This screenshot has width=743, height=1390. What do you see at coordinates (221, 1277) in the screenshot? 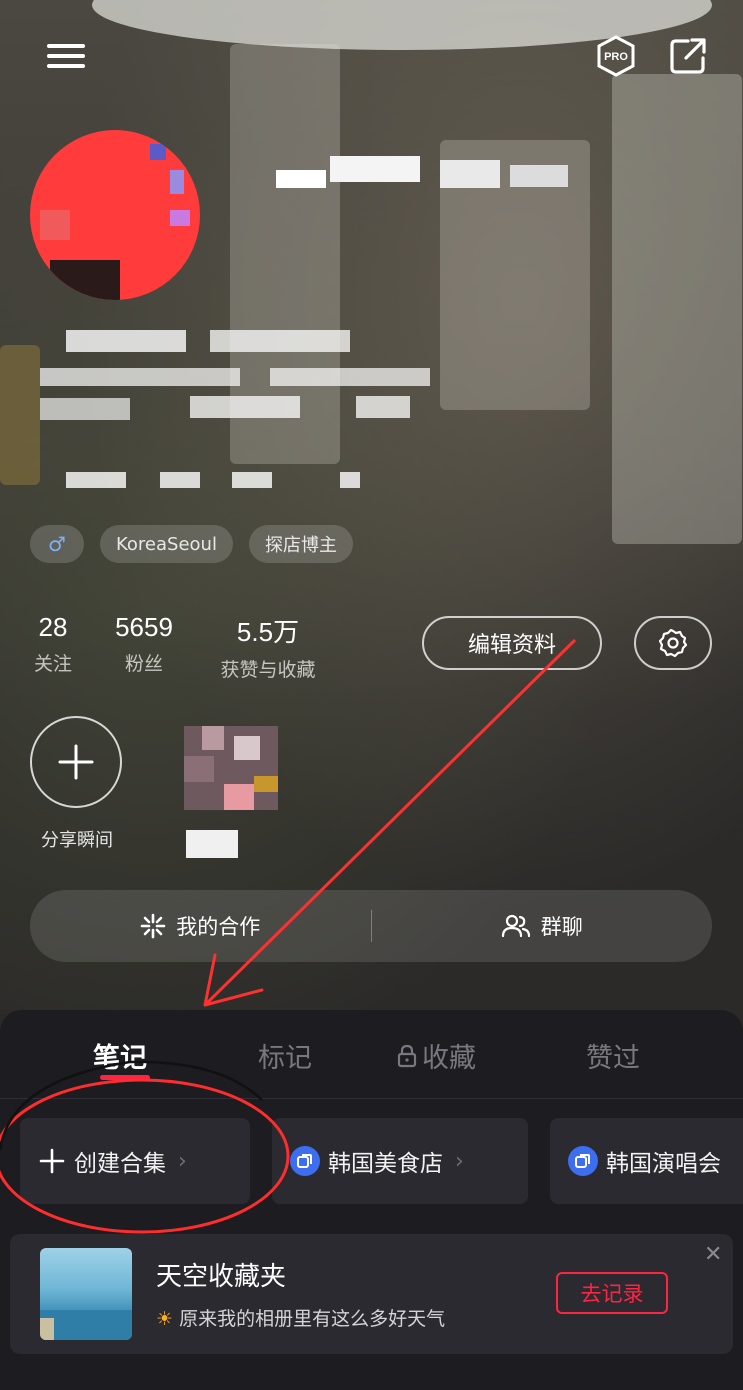
I see `banner-title: 天空收藏夹` at bounding box center [221, 1277].